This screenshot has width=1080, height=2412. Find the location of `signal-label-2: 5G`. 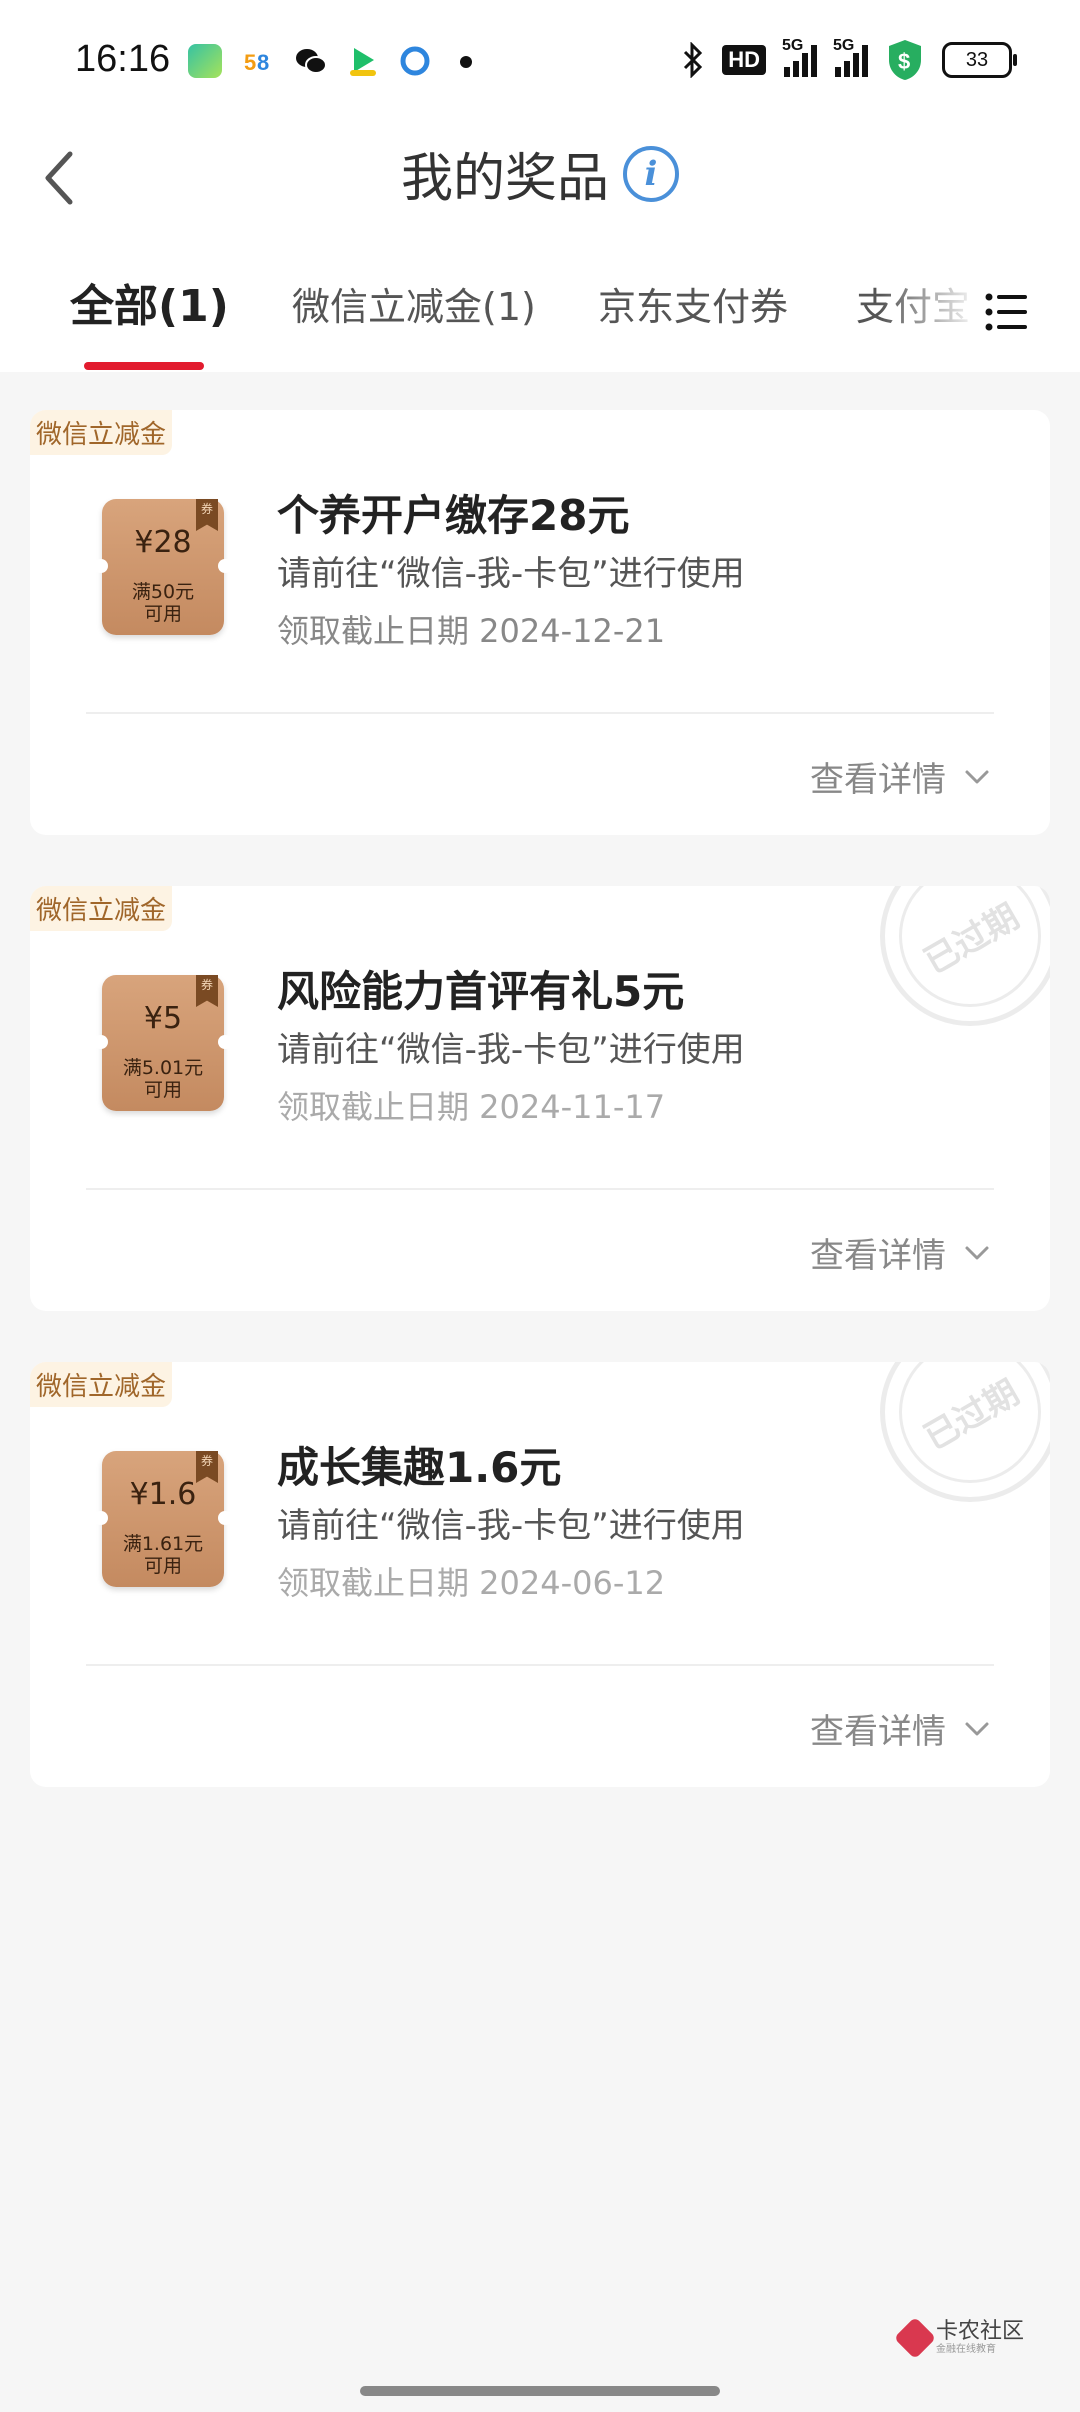

signal-label-2: 5G is located at coordinates (844, 45).